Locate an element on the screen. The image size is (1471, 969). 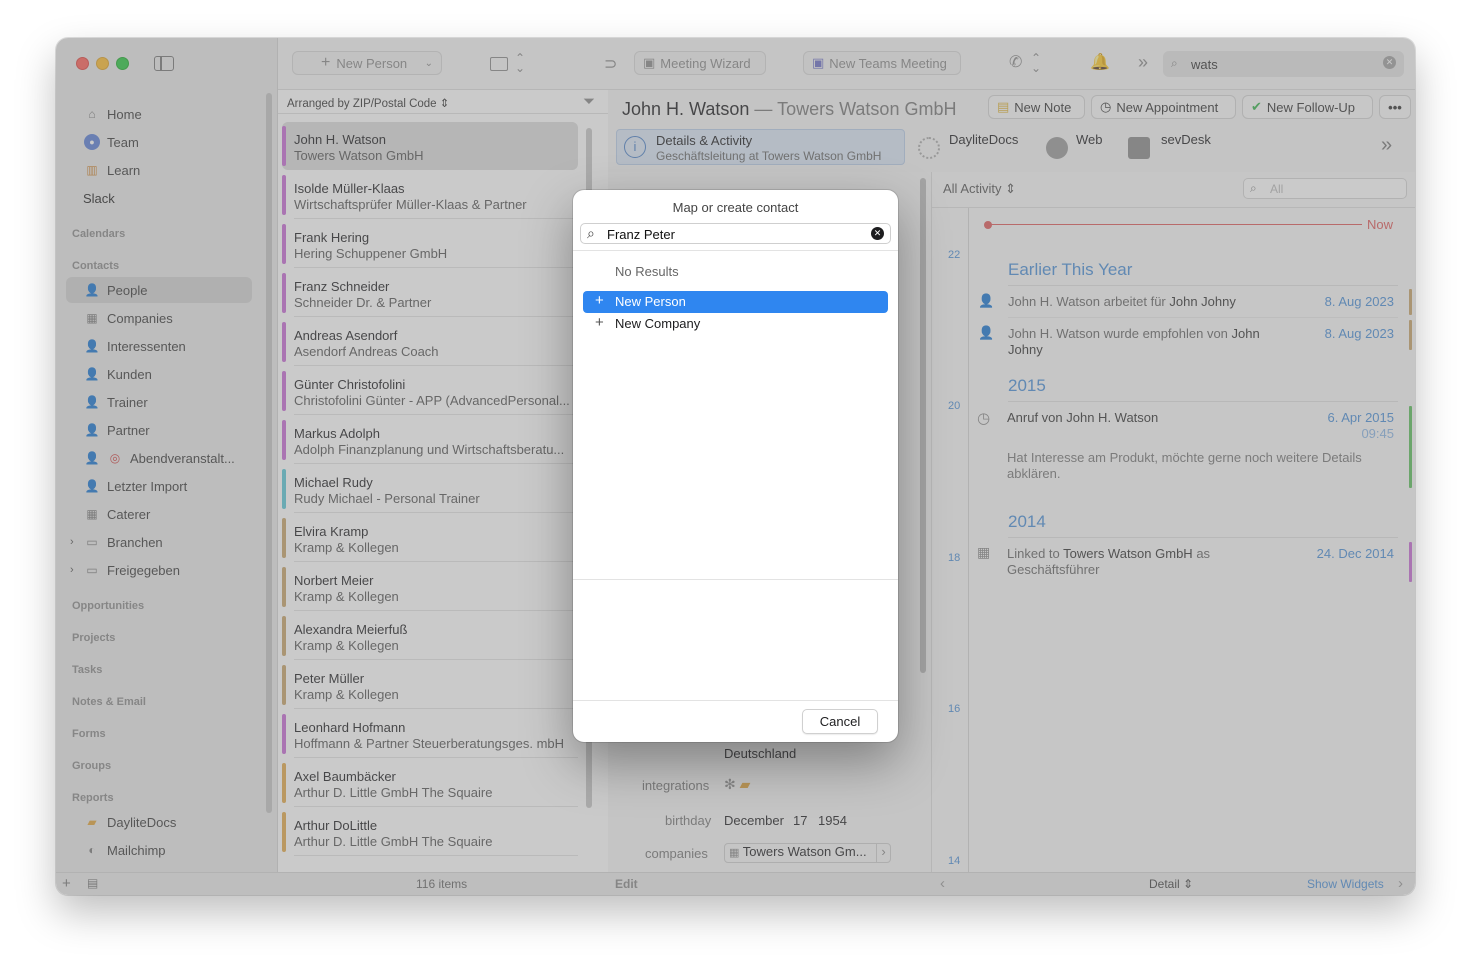
dialog-search-field: ⌕ Franz Peter ✕ is located at coordinates (735, 233).